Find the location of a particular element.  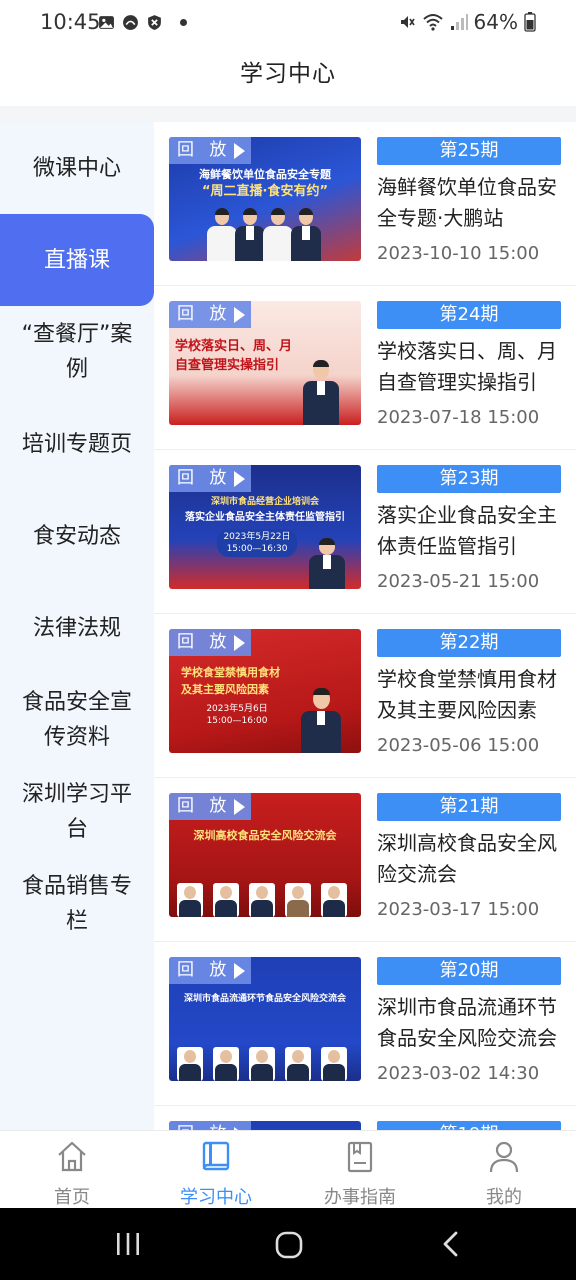

sidebar-item-micro-course: 微课中心 is located at coordinates (77, 168).